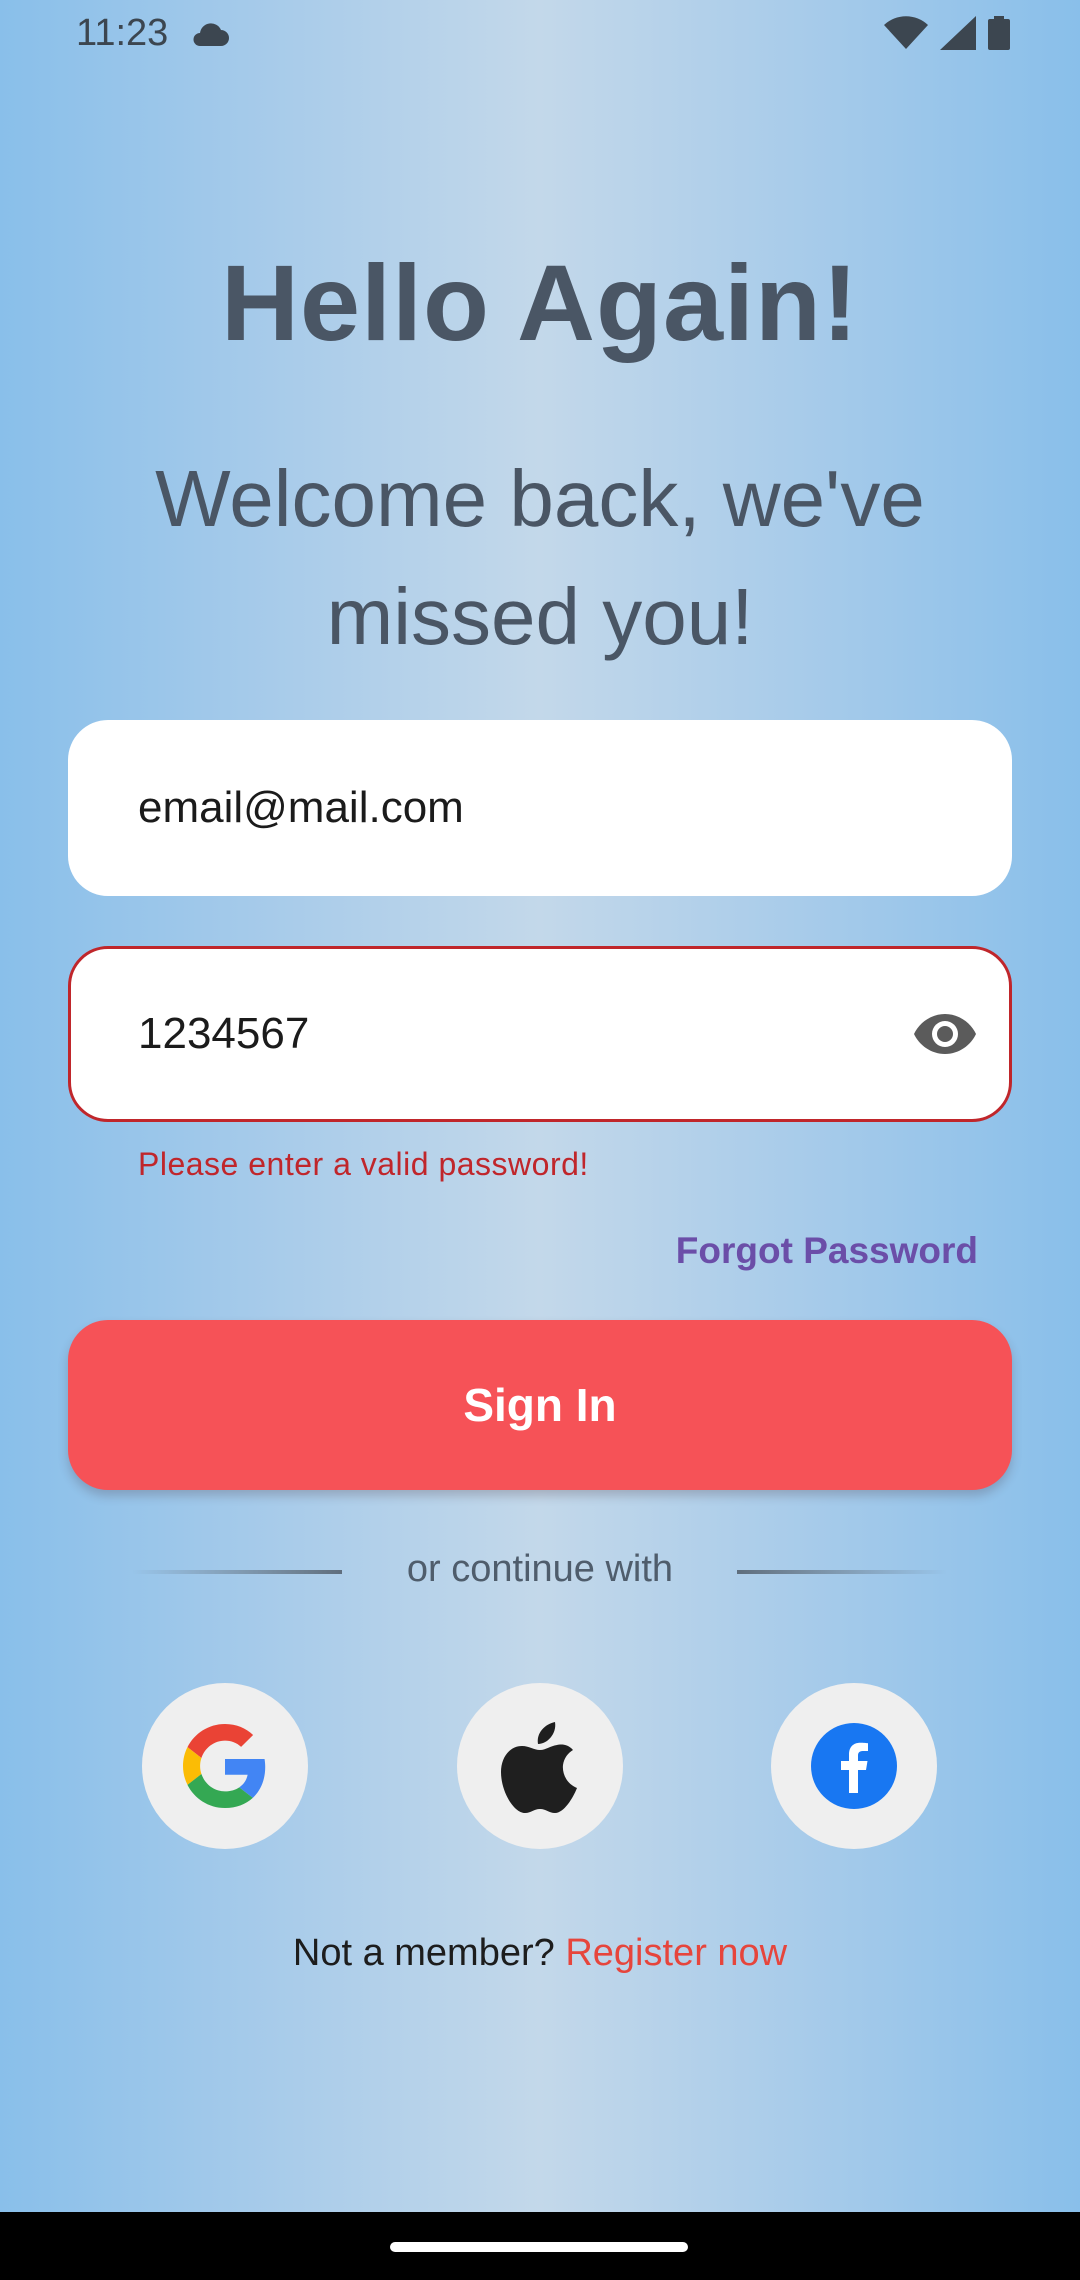 This screenshot has width=1080, height=2280. Describe the element at coordinates (906, 32) in the screenshot. I see `wifi-icon` at that location.